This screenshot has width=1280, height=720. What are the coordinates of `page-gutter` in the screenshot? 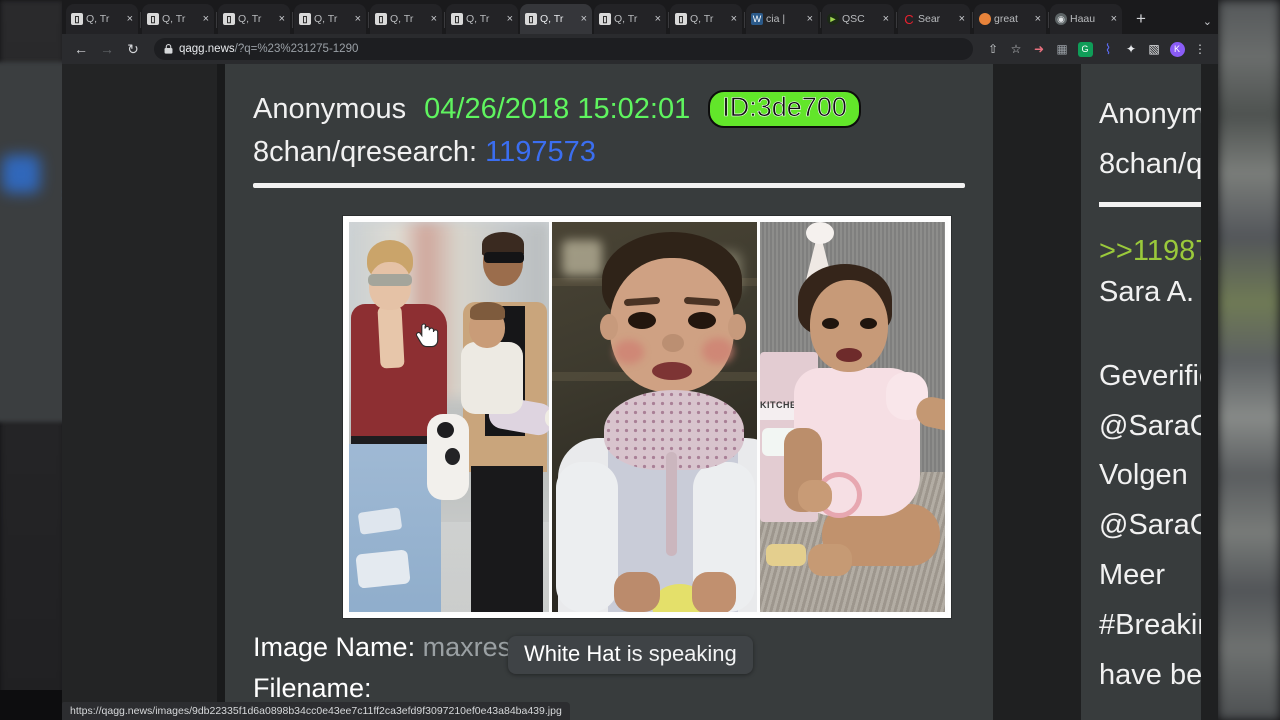 It's located at (221, 392).